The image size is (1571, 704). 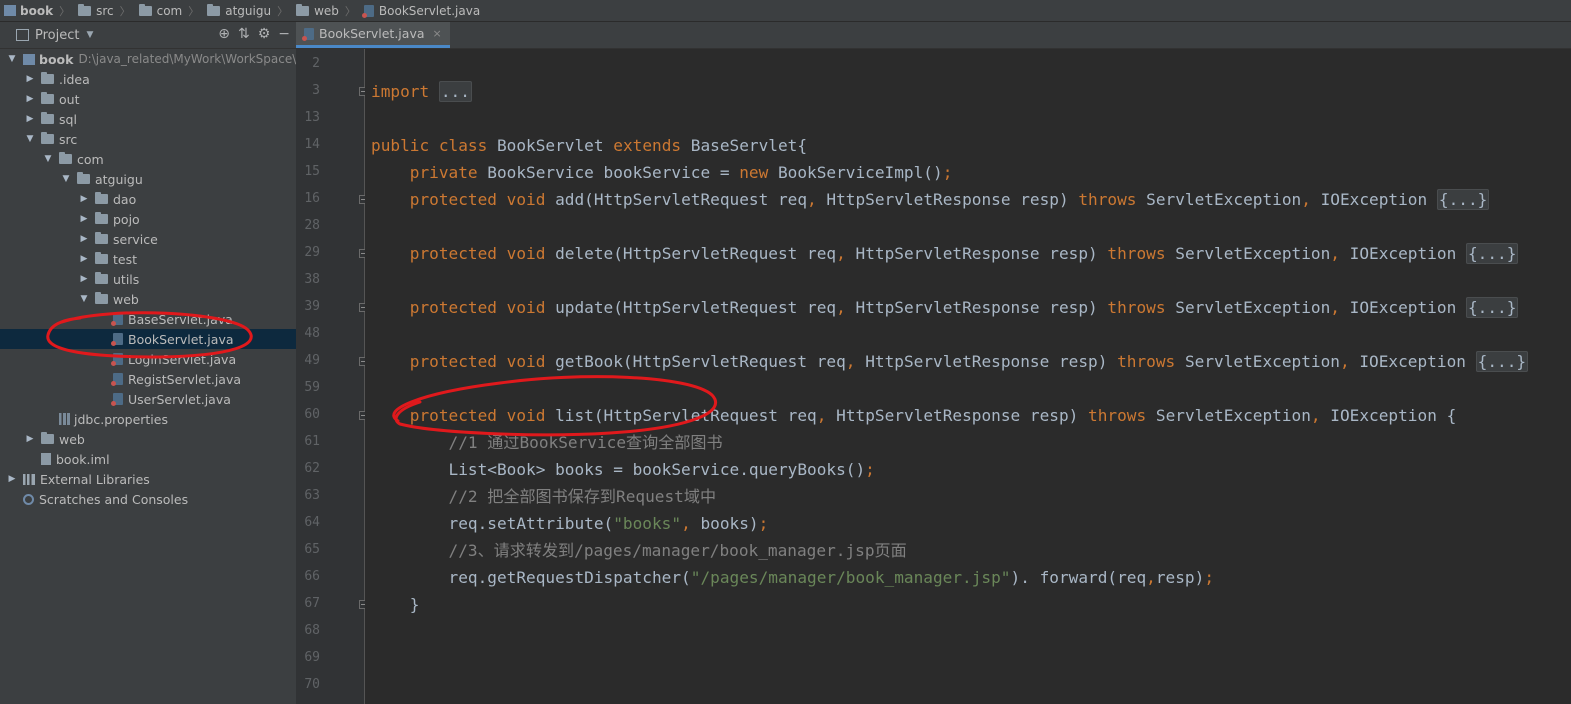 What do you see at coordinates (870, 469) in the screenshot?
I see `code-token: ;` at bounding box center [870, 469].